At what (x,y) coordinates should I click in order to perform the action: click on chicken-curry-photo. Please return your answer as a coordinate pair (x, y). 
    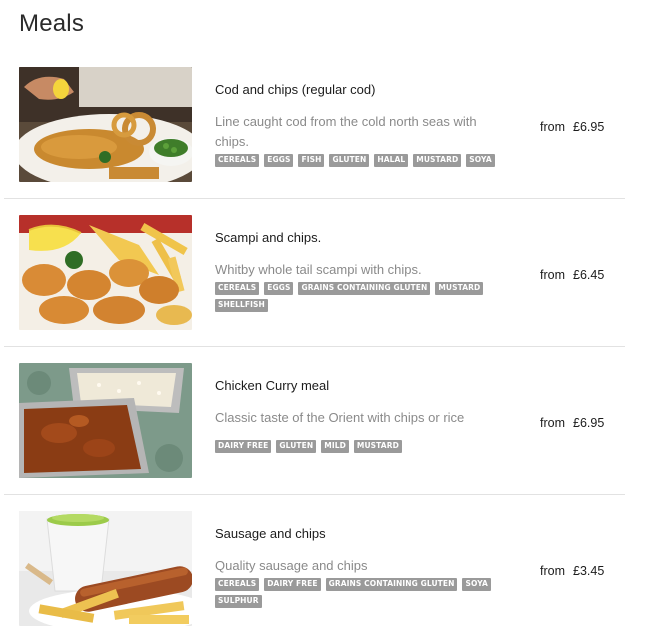
    Looking at the image, I should click on (105, 420).